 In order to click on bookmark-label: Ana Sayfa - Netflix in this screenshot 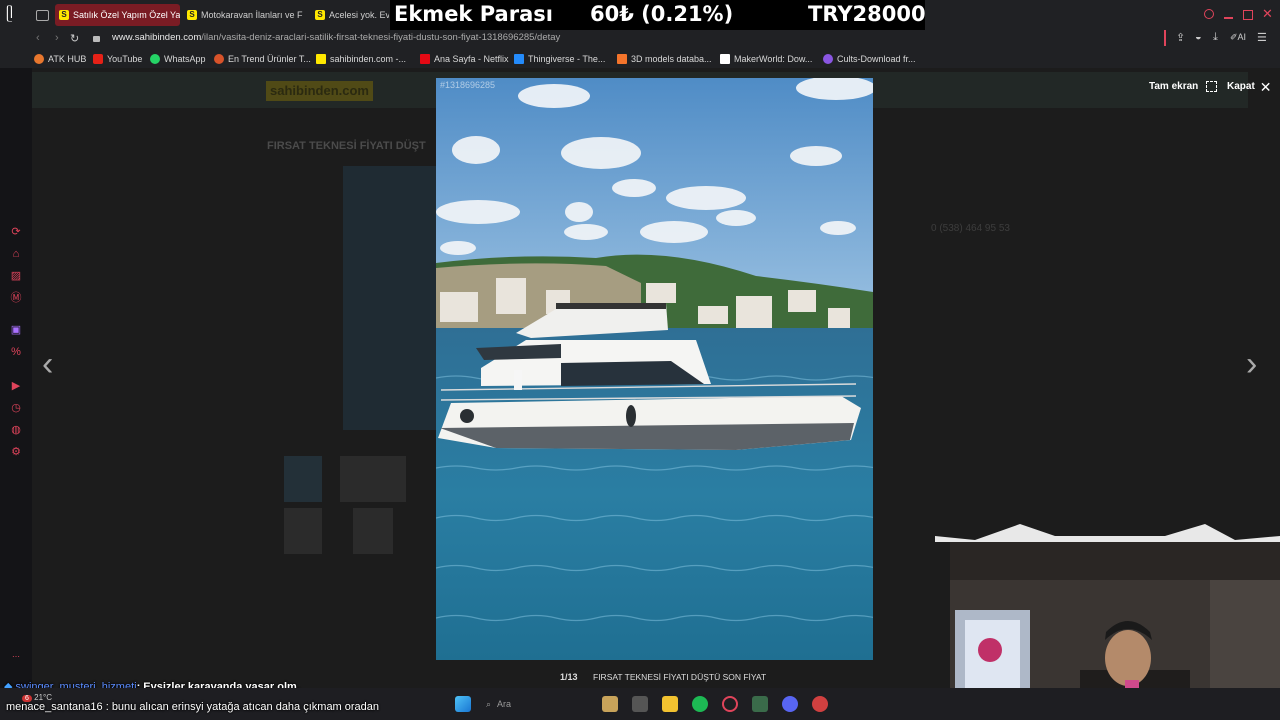, I will do `click(471, 59)`.